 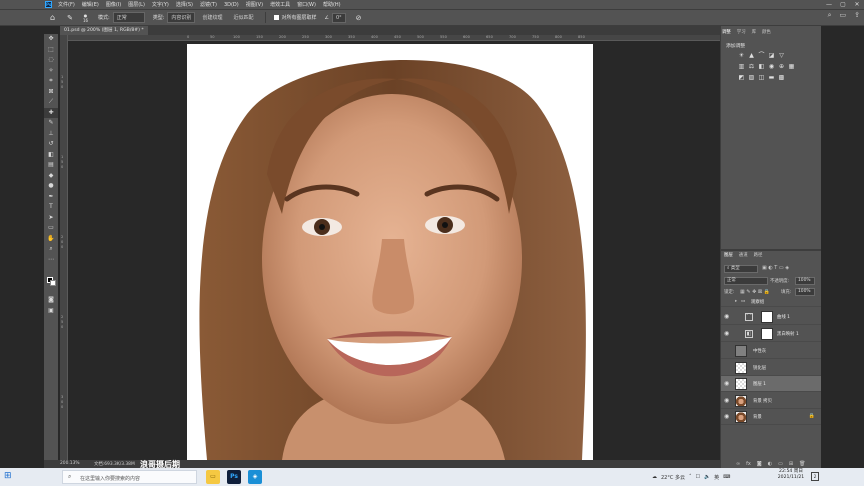 What do you see at coordinates (243, 17) in the screenshot?
I see `type-proximity-button: 近似匹配` at bounding box center [243, 17].